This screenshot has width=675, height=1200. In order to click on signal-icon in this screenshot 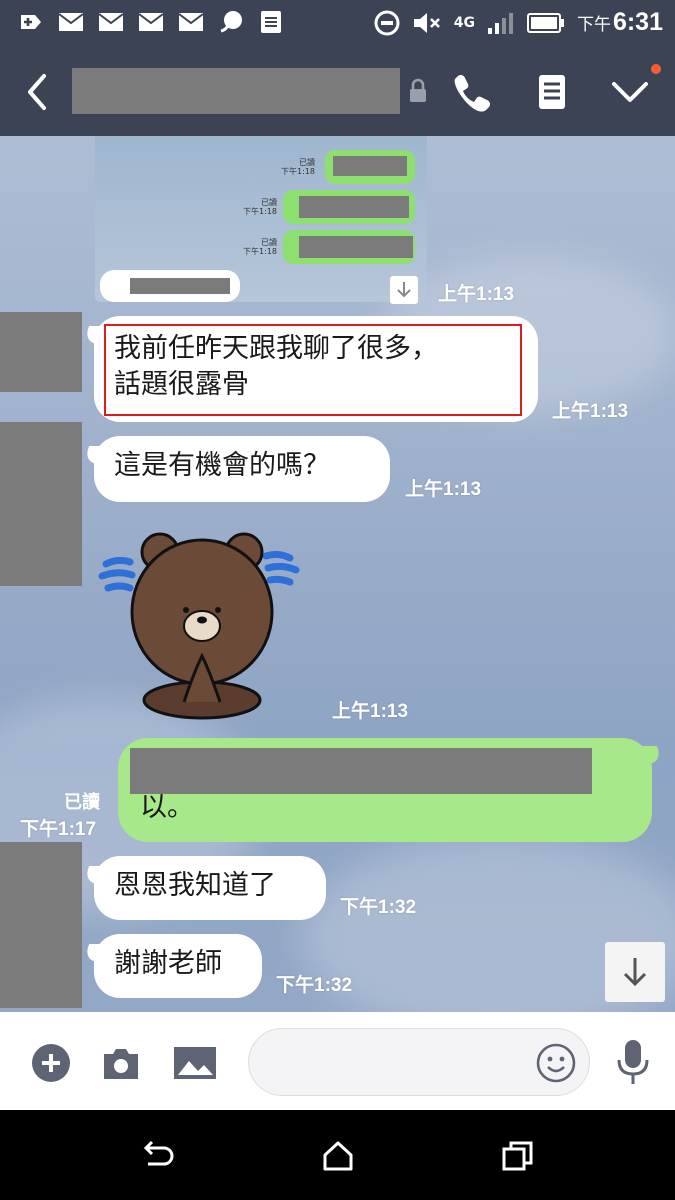, I will do `click(500, 23)`.